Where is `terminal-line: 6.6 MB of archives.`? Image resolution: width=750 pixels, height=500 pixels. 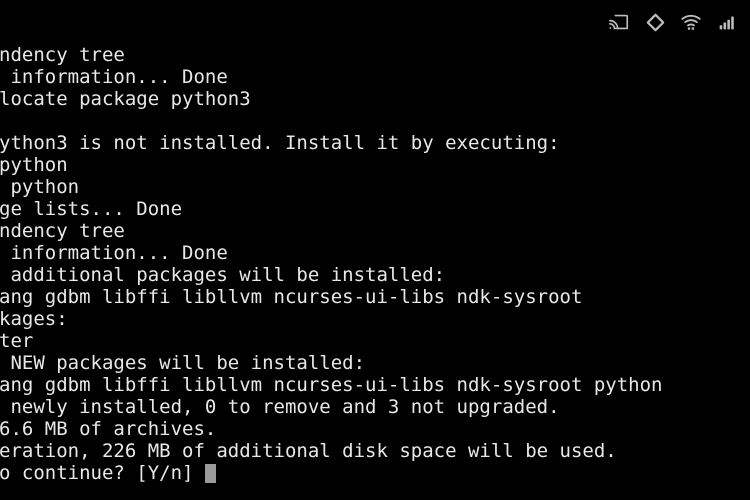 terminal-line: 6.6 MB of archives. is located at coordinates (108, 429).